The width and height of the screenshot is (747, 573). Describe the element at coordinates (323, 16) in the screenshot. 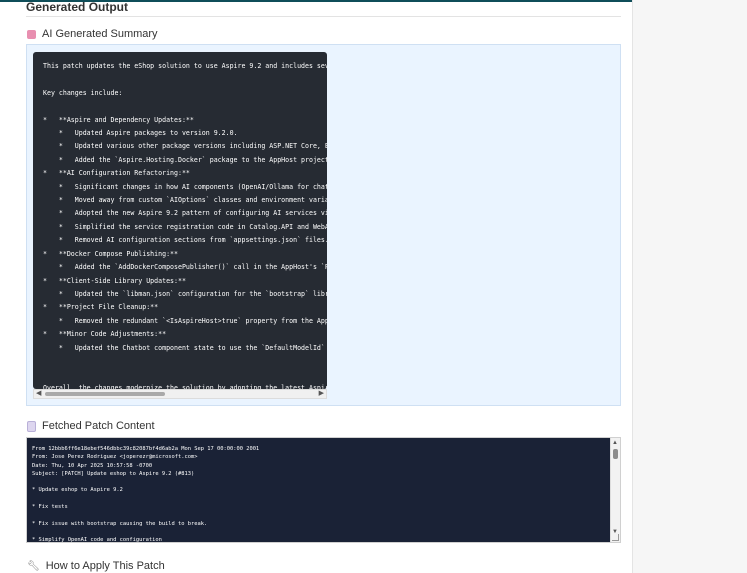

I see `title-divider` at that location.